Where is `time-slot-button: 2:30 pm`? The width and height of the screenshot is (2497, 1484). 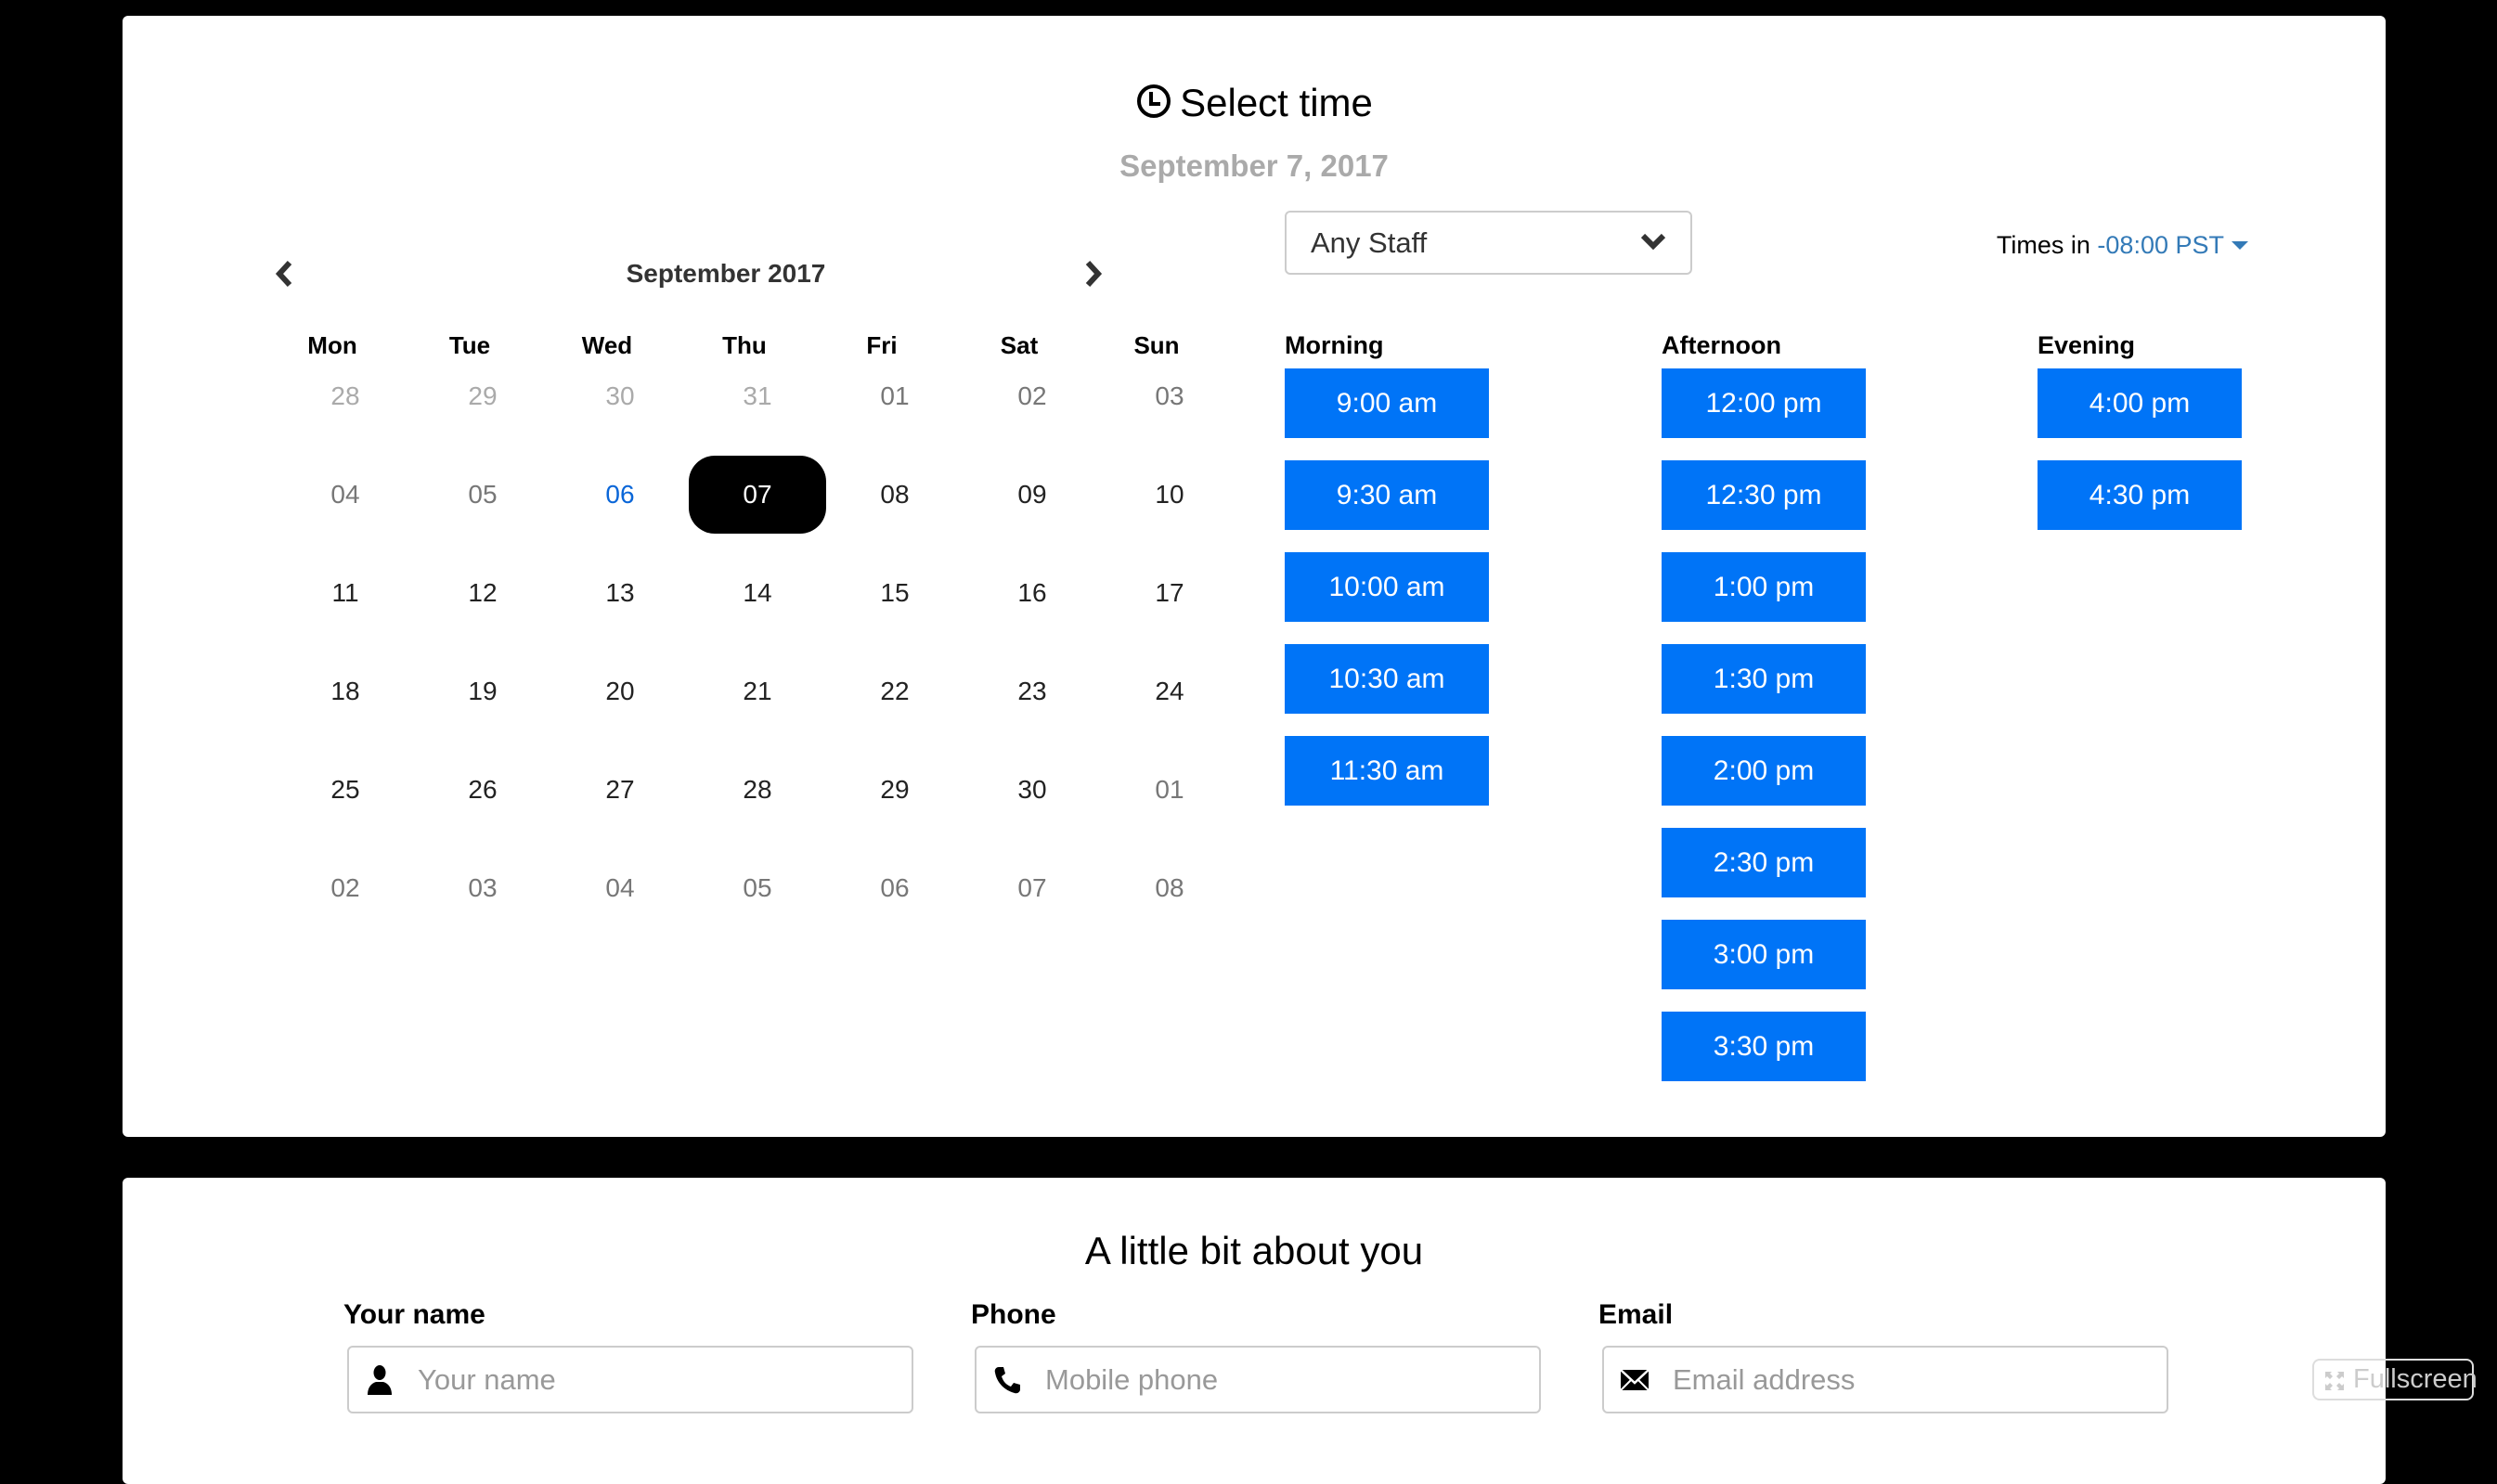 time-slot-button: 2:30 pm is located at coordinates (1764, 863).